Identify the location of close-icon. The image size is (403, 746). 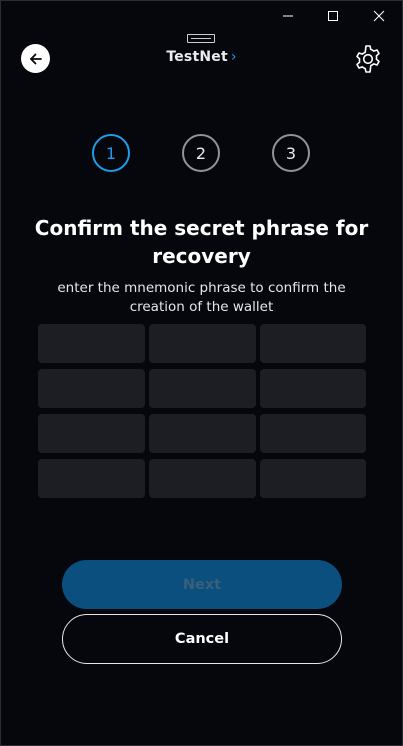
(379, 16).